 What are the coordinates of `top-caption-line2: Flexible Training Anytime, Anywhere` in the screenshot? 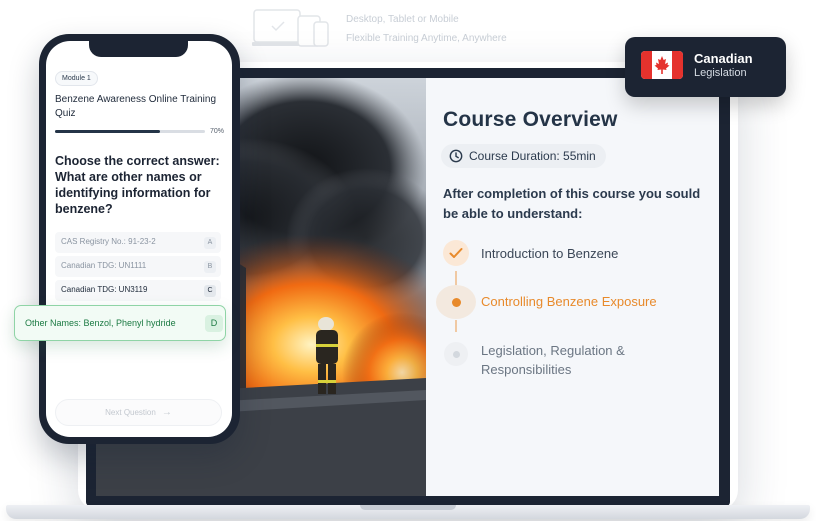 It's located at (426, 38).